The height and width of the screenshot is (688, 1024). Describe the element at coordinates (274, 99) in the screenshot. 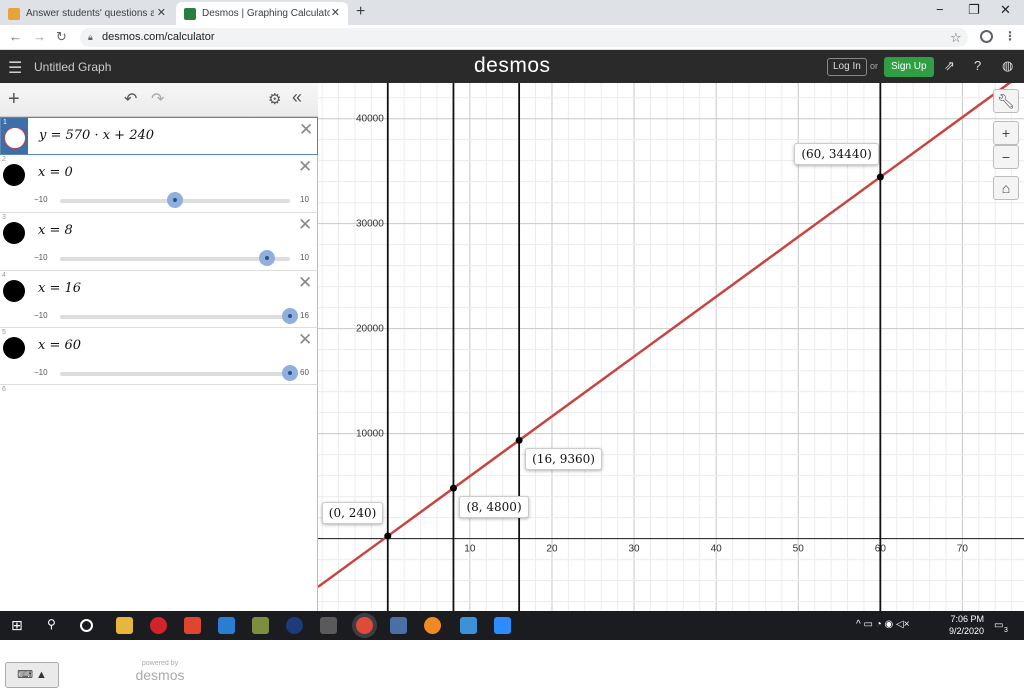

I see `settings-gear-icon: ⚙` at that location.